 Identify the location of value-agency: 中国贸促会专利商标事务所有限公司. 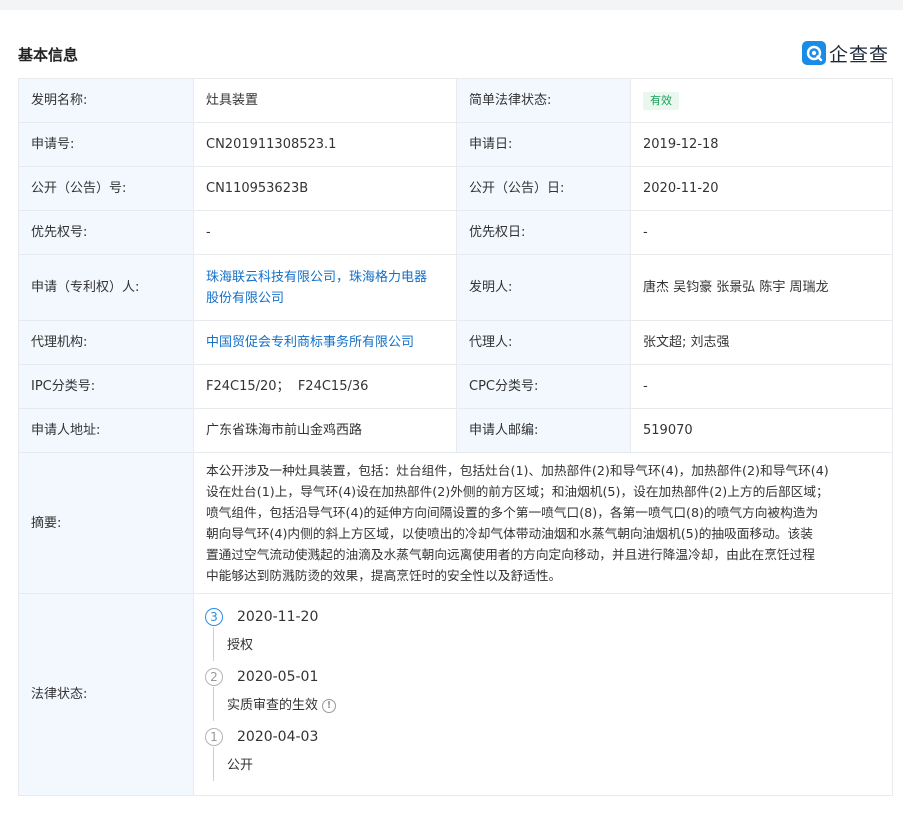
(325, 342).